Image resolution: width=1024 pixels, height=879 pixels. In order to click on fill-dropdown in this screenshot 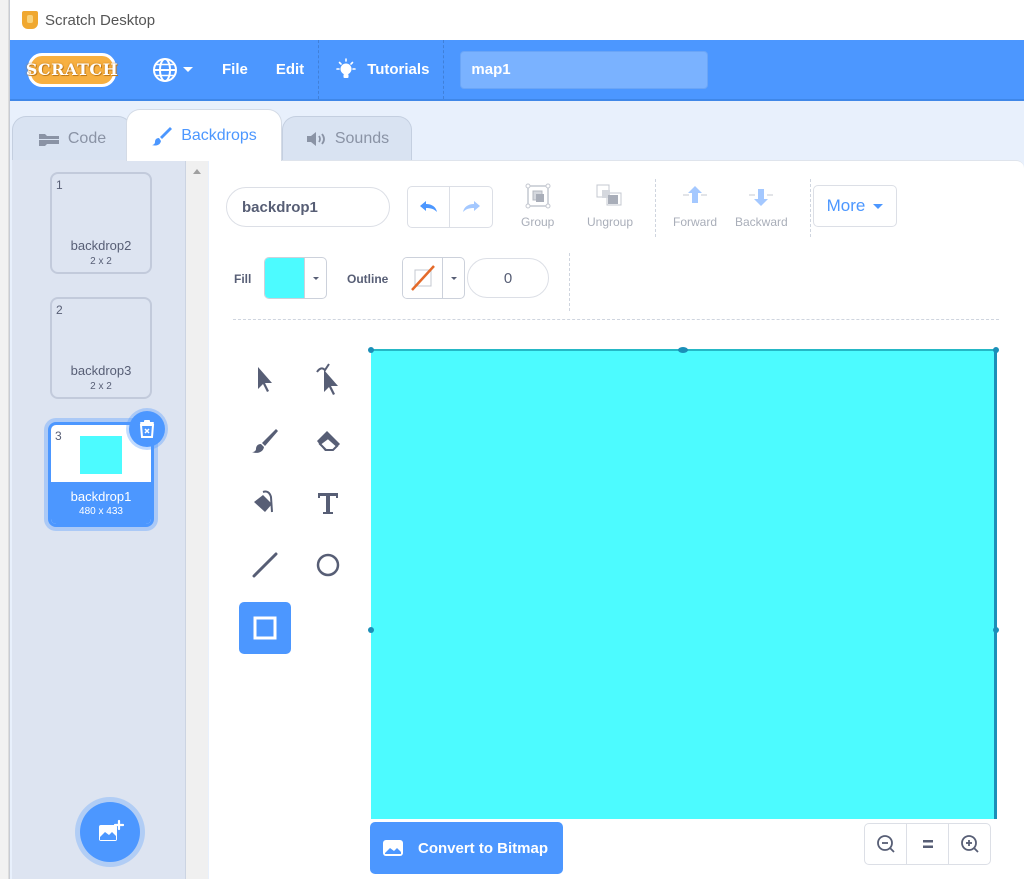, I will do `click(315, 278)`.